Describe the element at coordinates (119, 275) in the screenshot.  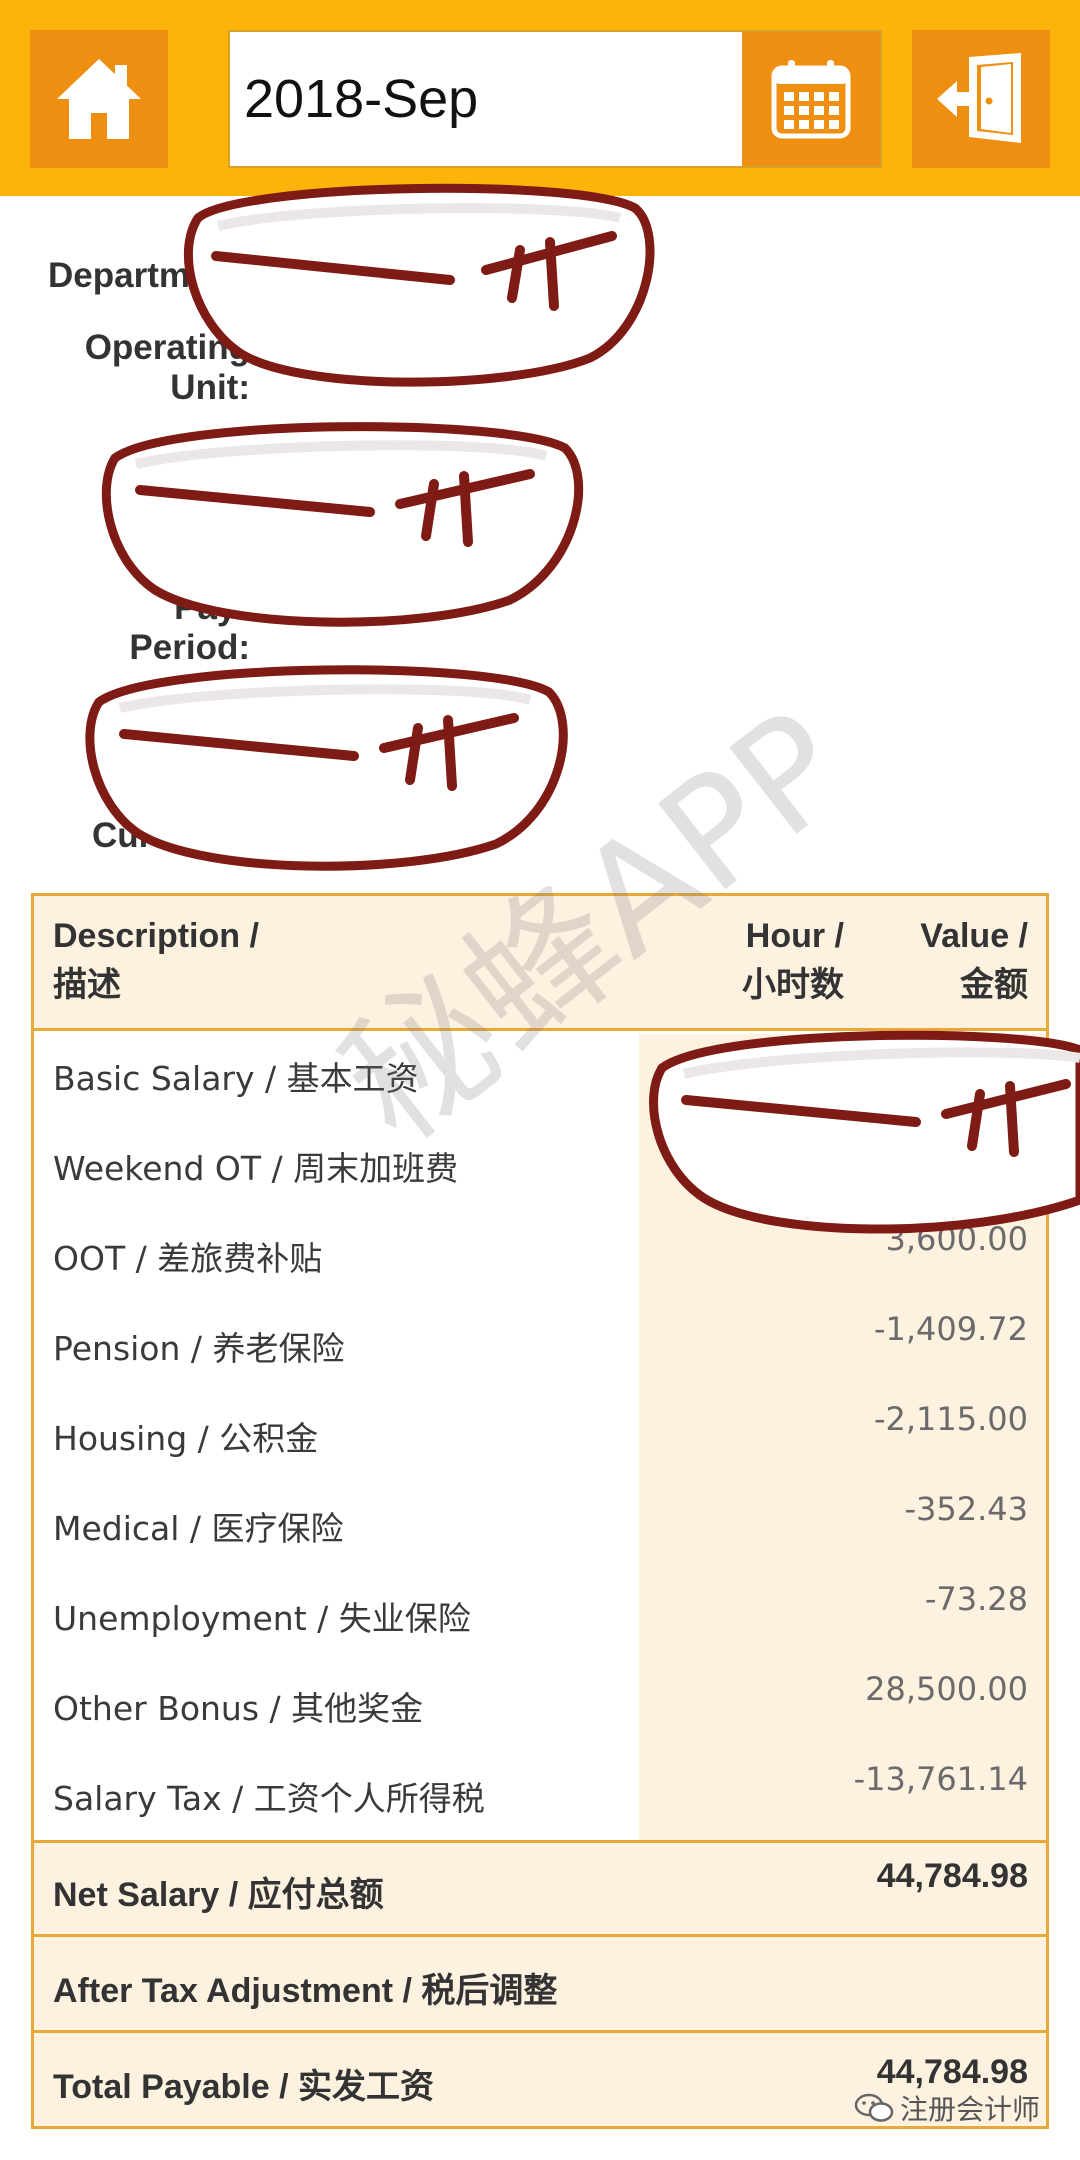
I see `department-label: Departm` at that location.